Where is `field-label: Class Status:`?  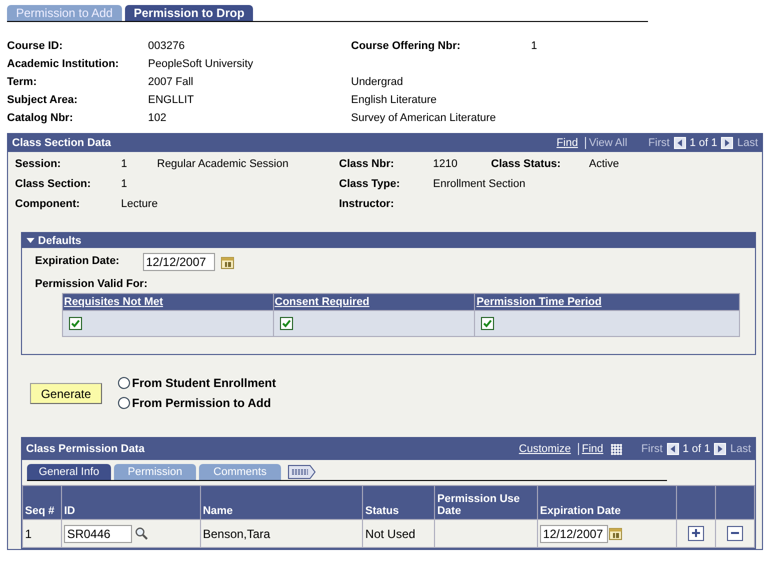
field-label: Class Status: is located at coordinates (526, 165).